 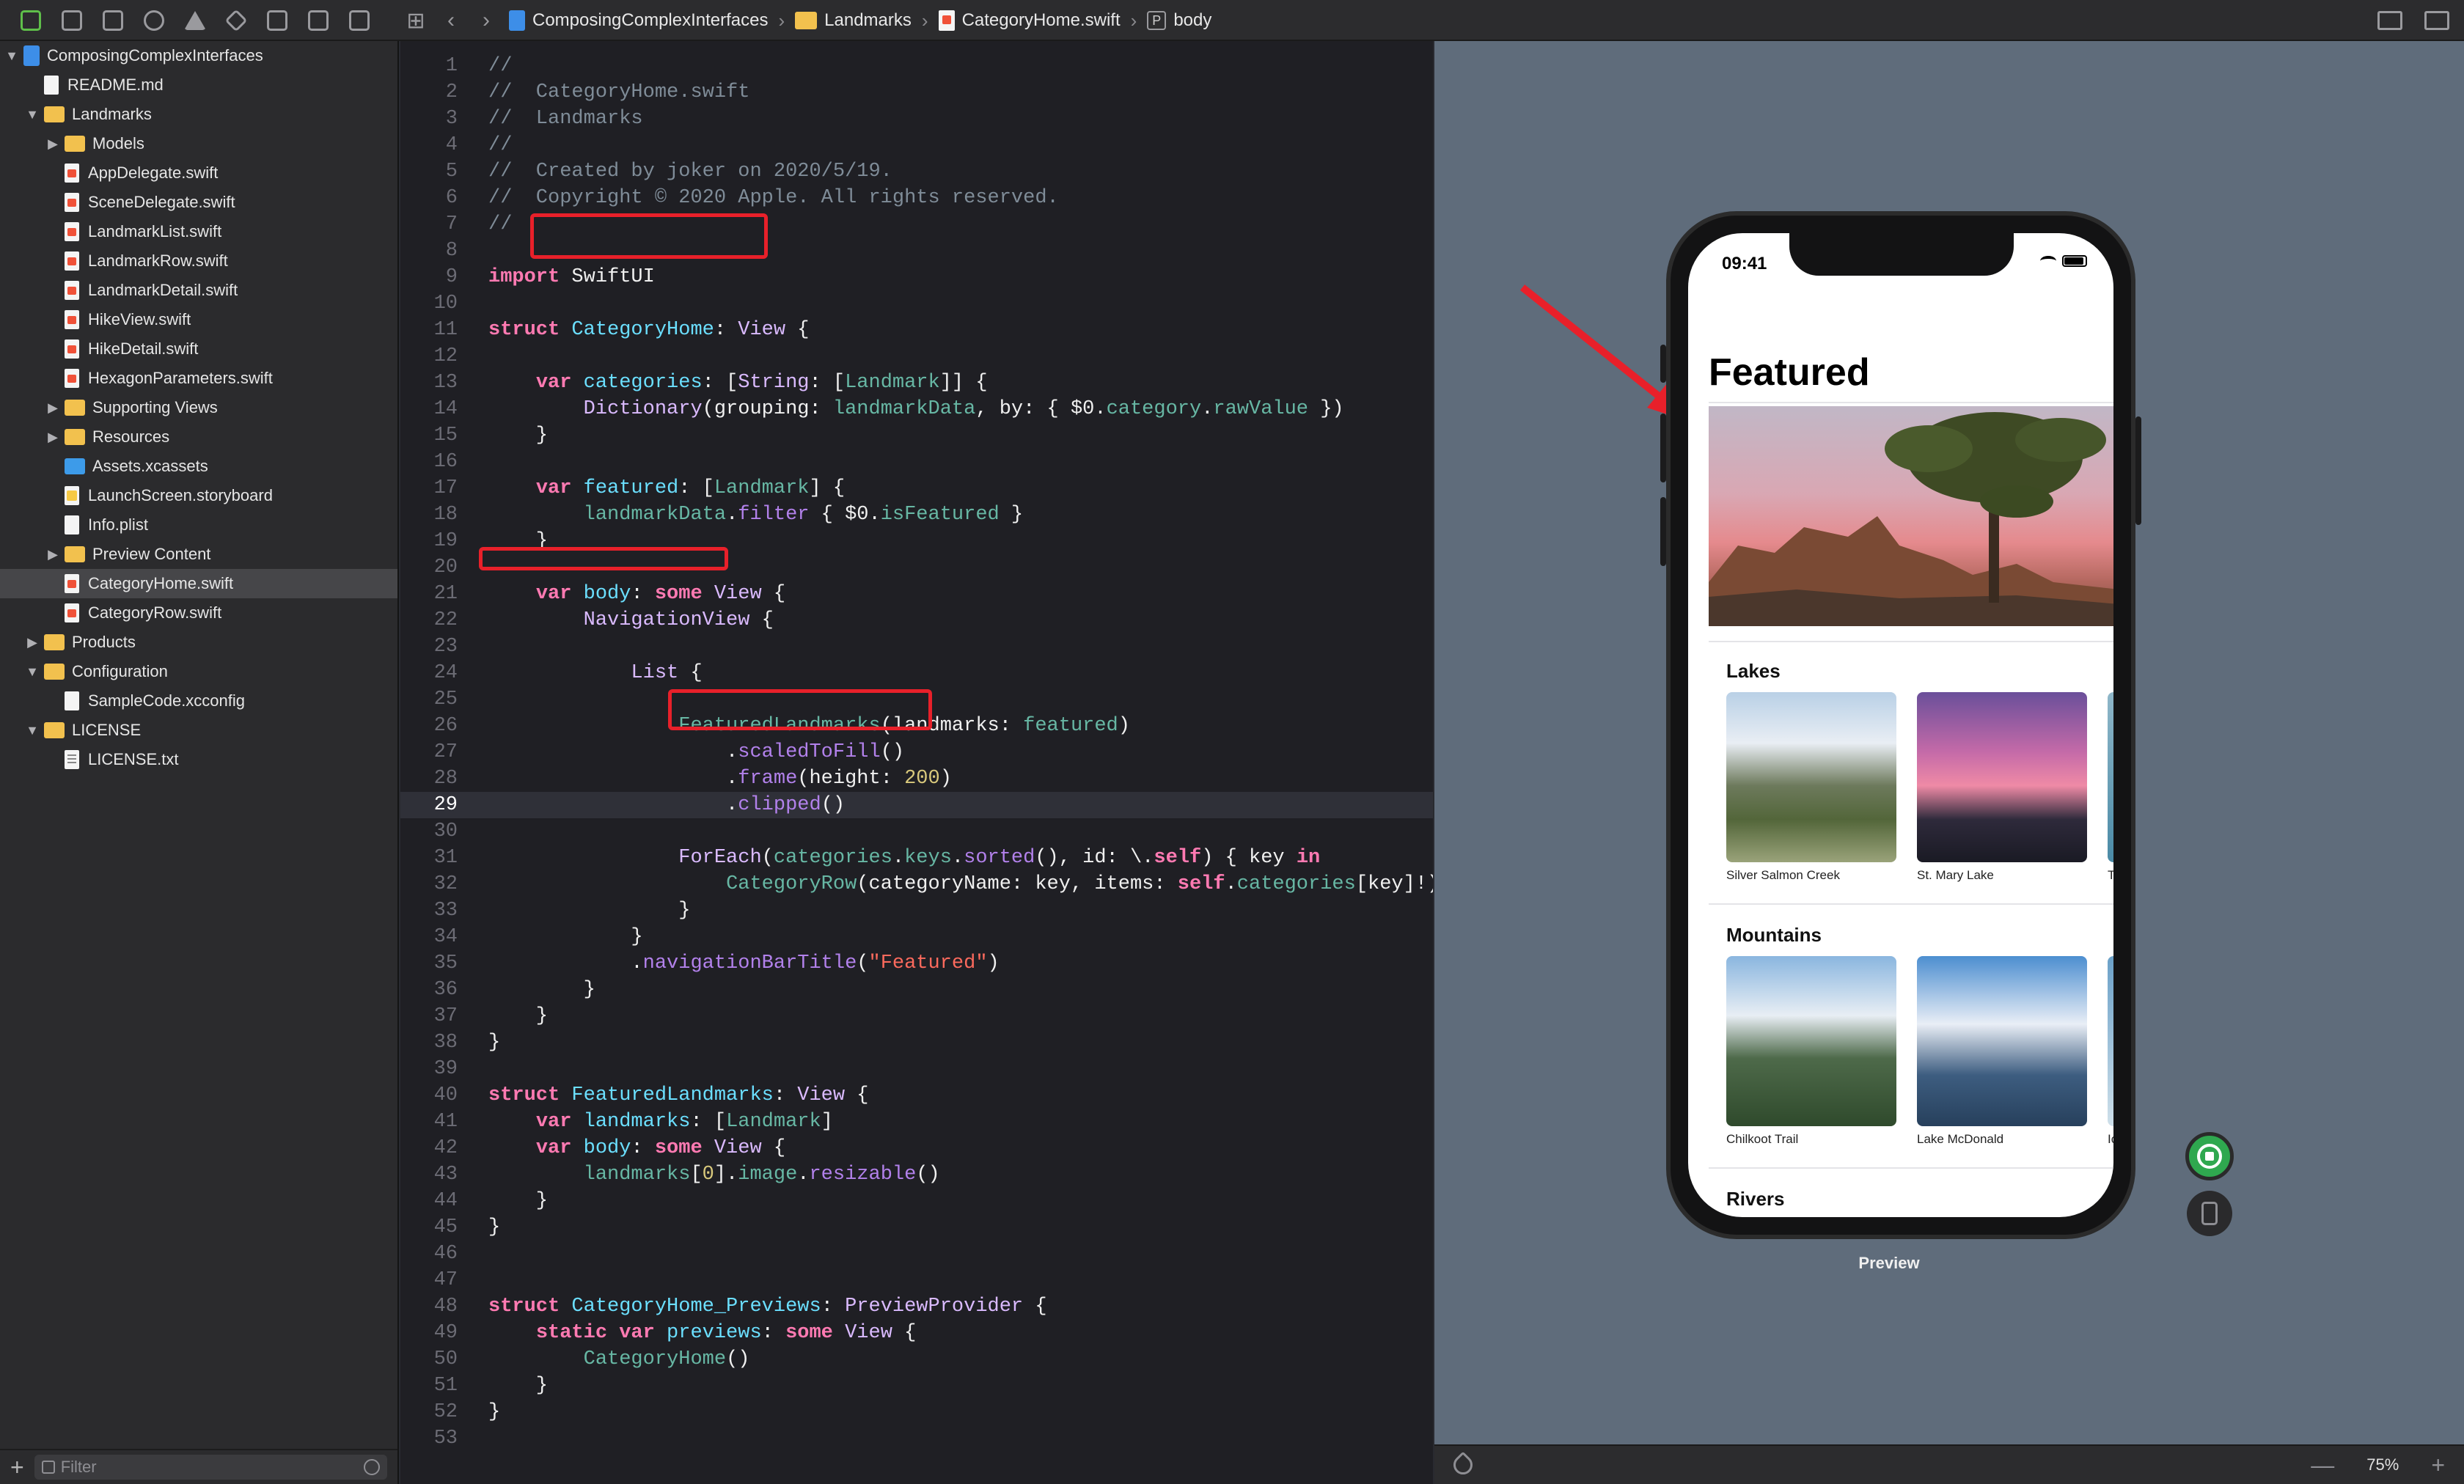 I want to click on sidebar-item: ▼ Landmarks, so click(x=198, y=114).